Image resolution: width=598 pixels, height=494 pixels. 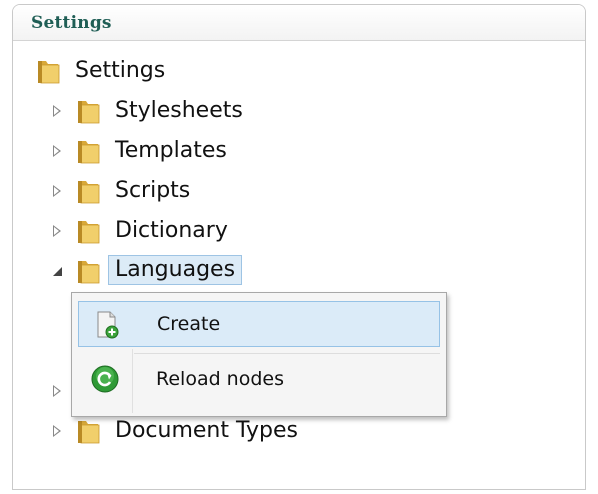 I want to click on panel-header: Settings, so click(x=299, y=23).